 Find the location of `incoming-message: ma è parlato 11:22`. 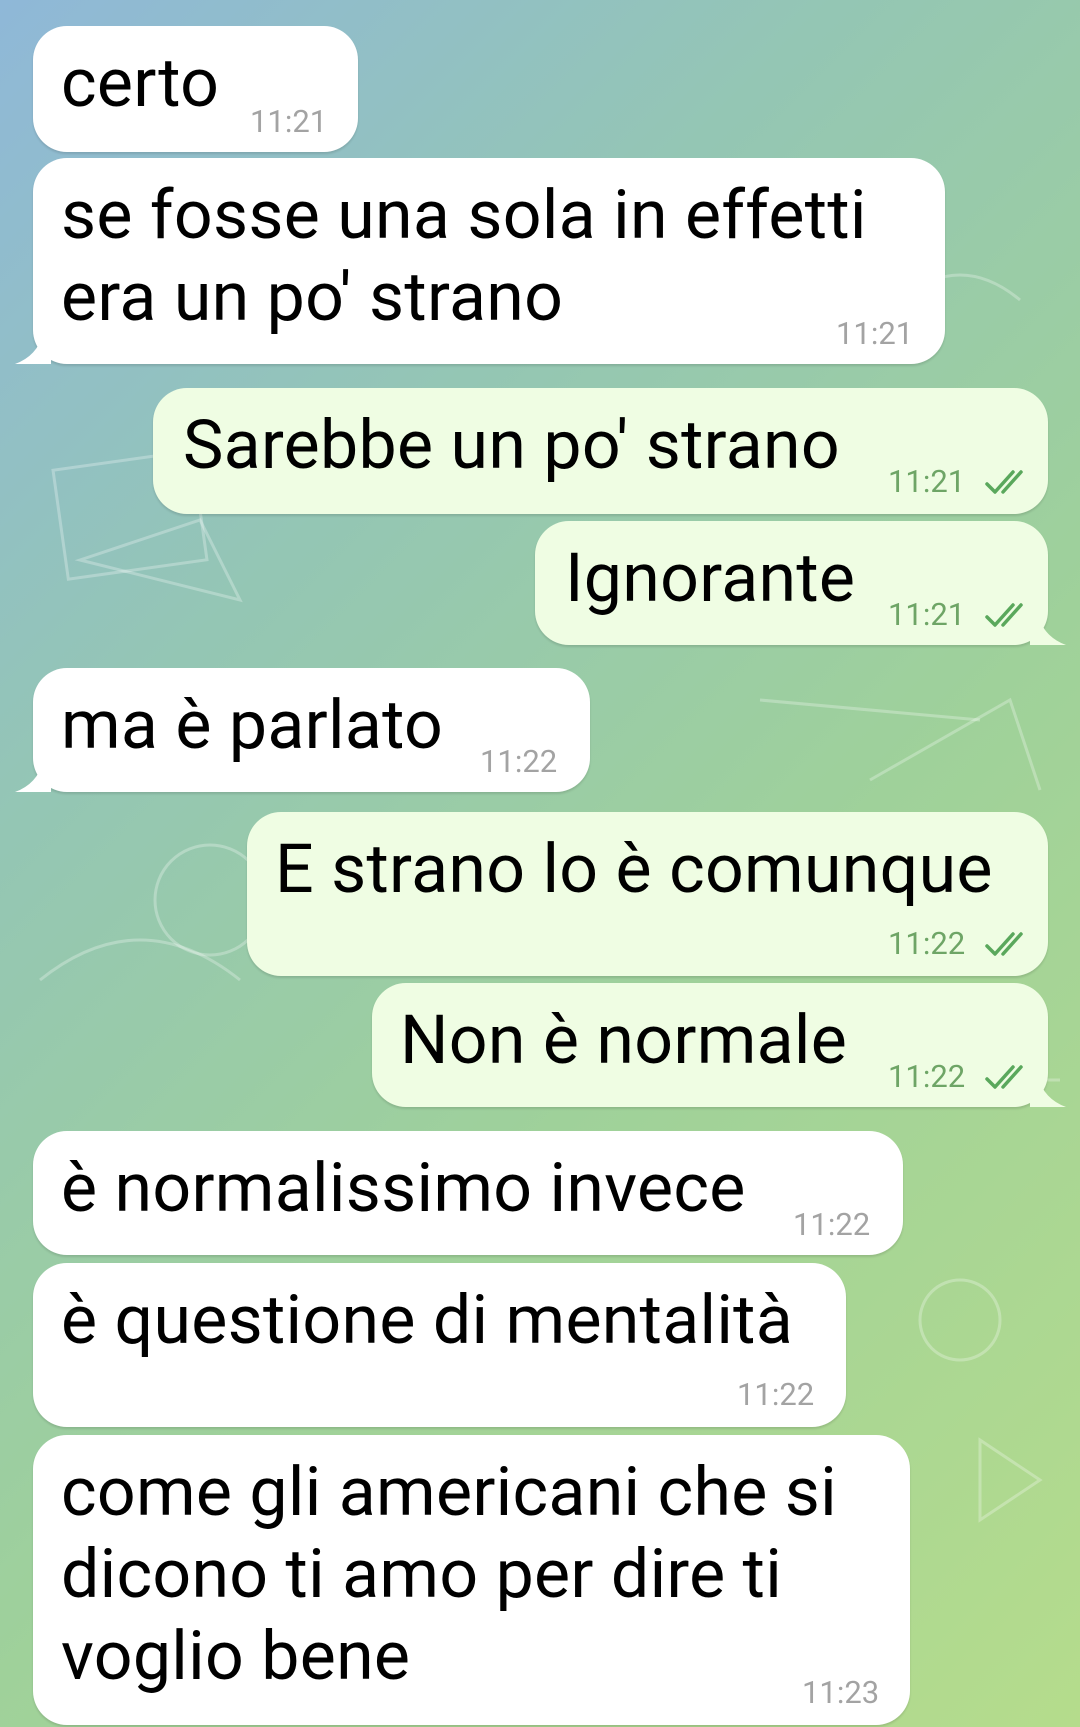

incoming-message: ma è parlato 11:22 is located at coordinates (311, 730).